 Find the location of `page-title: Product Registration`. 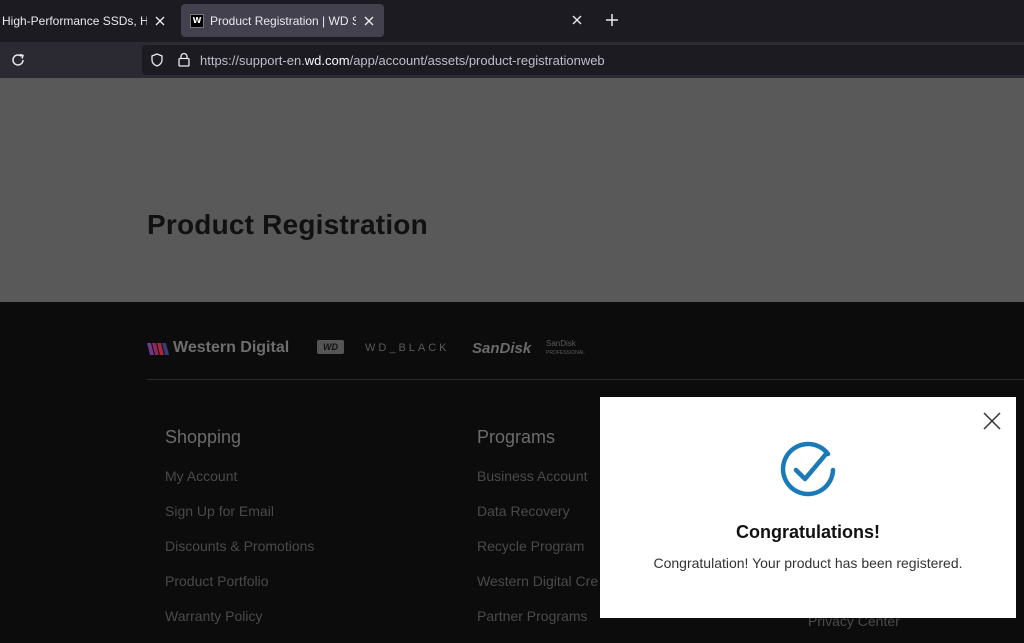

page-title: Product Registration is located at coordinates (287, 224).